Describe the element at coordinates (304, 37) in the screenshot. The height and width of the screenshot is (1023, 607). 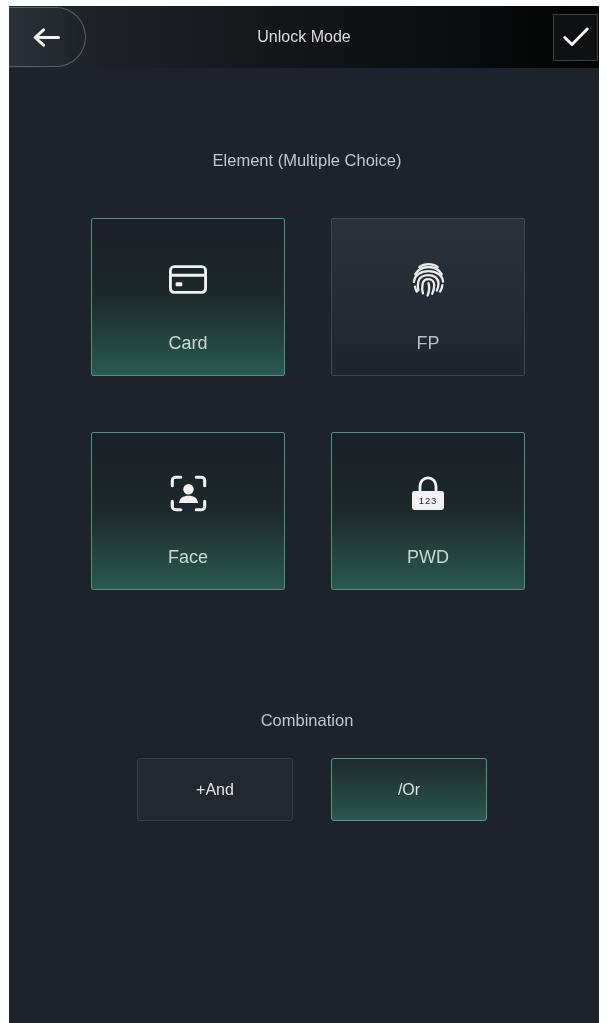
I see `page-title: Unlock Mode` at that location.